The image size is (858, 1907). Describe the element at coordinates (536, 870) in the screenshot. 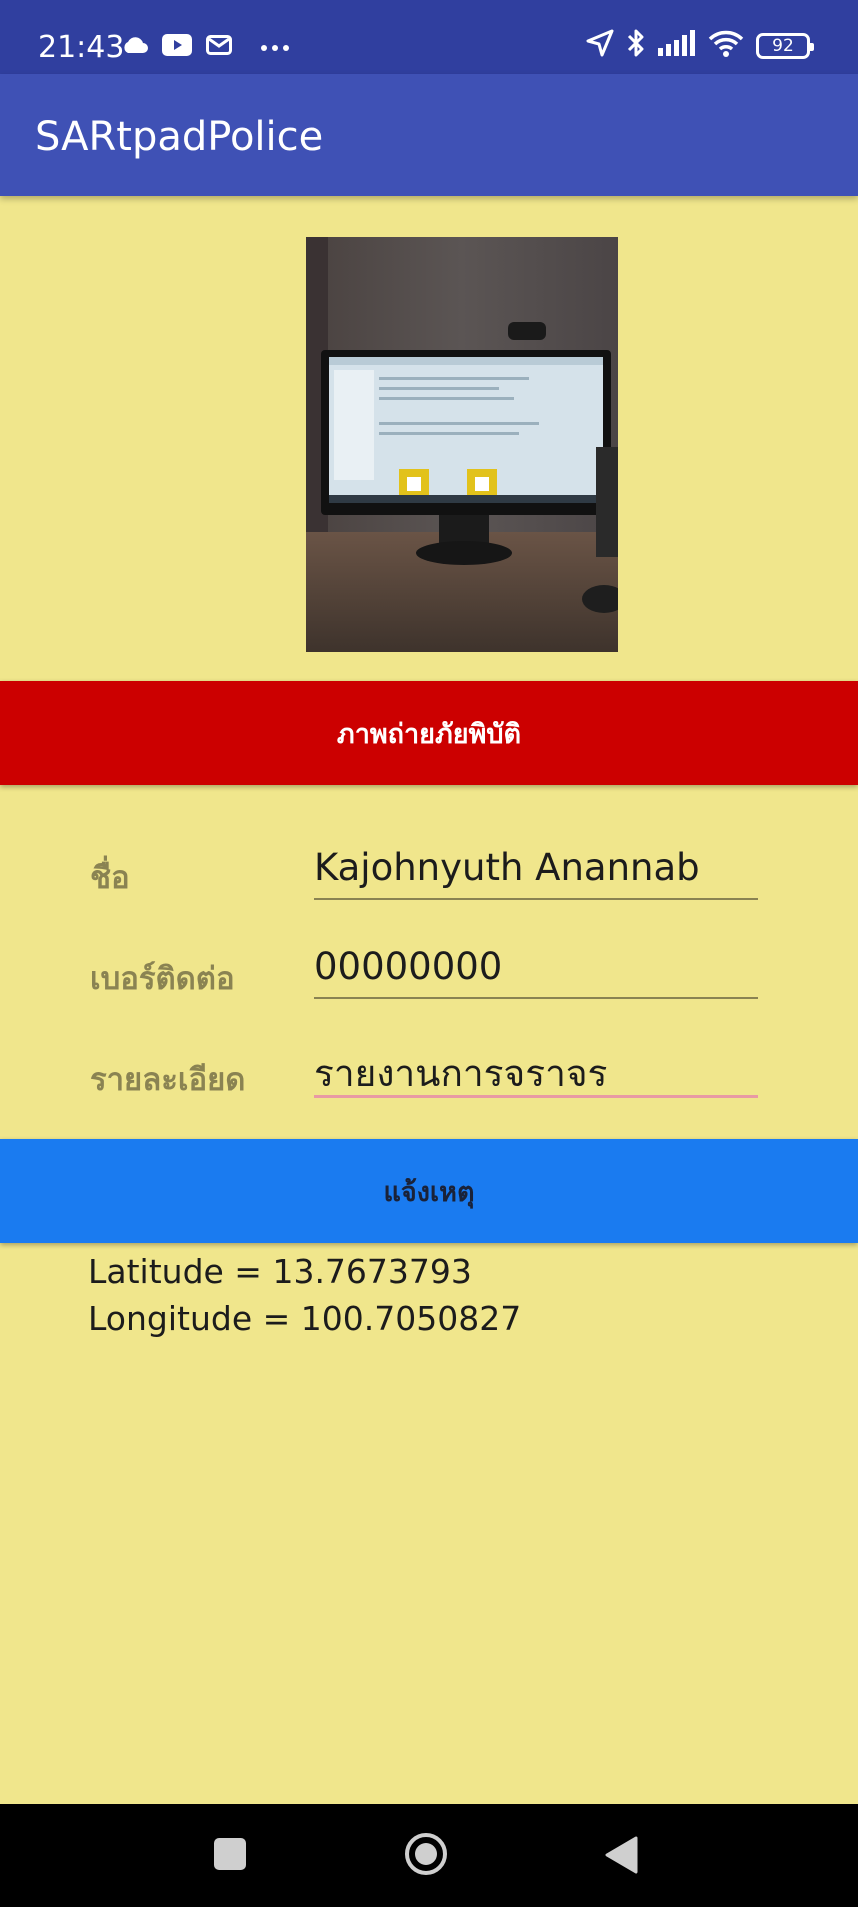

I see `name-field: Kajohnyuth Anannab` at that location.